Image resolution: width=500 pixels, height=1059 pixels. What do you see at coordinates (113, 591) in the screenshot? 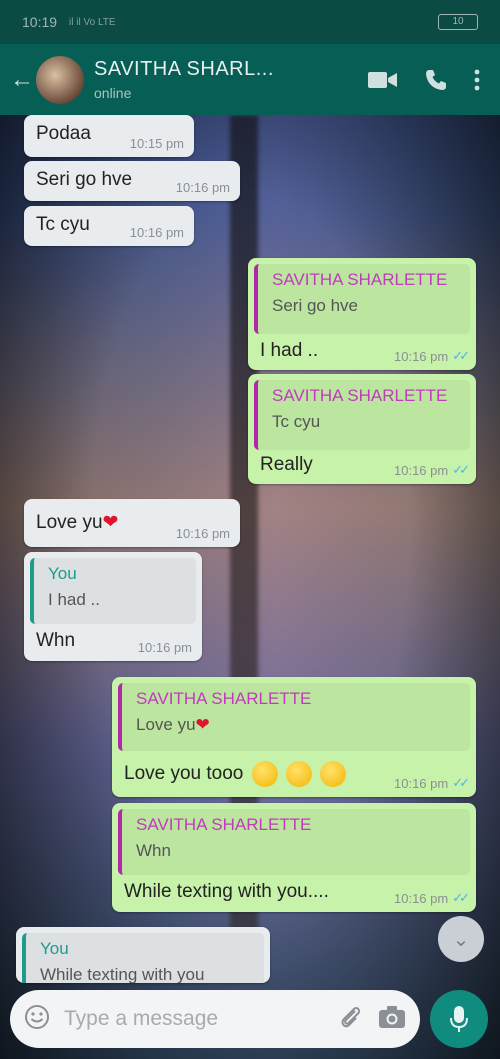
I see `quoted-message: You I had ..` at bounding box center [113, 591].